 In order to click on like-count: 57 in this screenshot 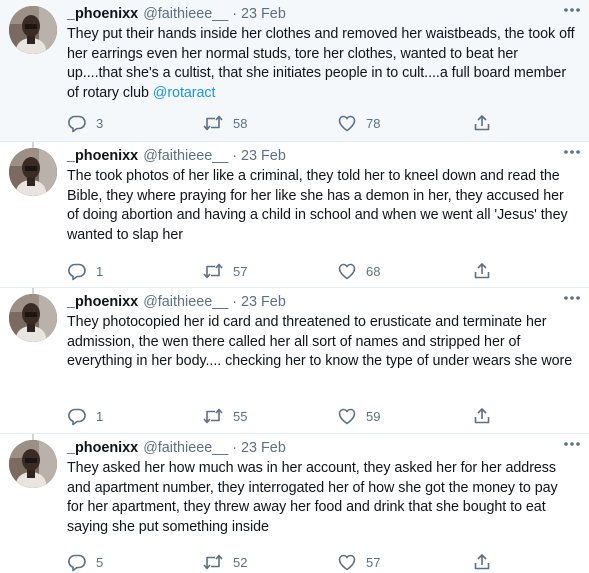, I will do `click(373, 562)`.